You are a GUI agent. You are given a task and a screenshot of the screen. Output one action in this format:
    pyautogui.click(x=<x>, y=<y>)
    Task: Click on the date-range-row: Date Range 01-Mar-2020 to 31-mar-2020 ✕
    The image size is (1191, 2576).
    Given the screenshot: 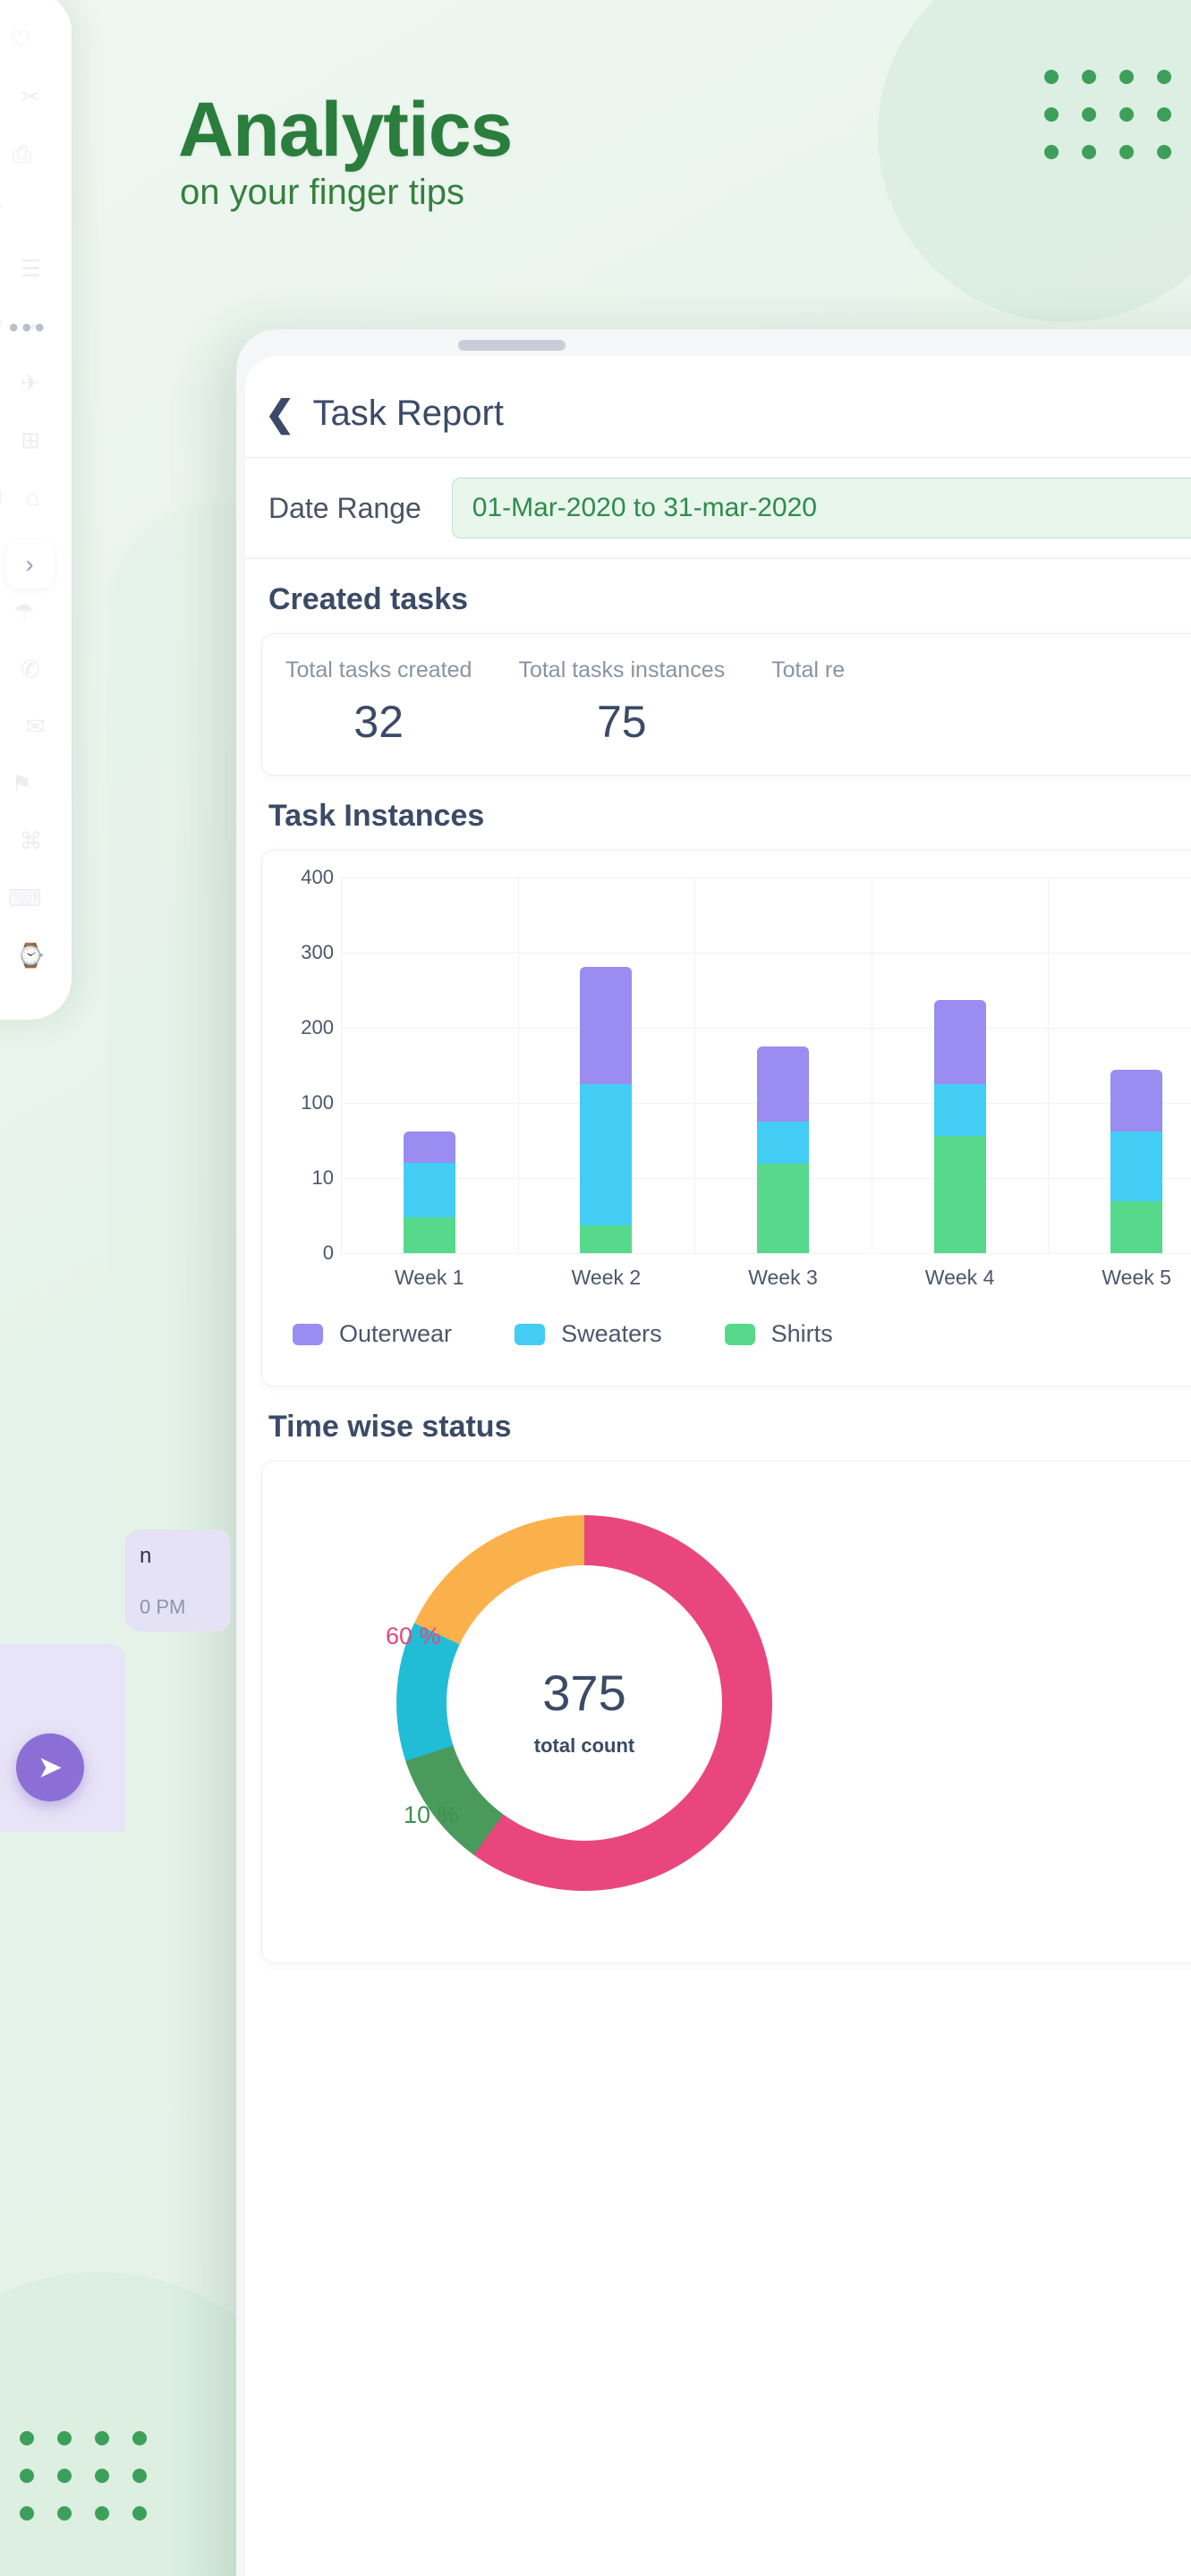 What is the action you would take?
    pyautogui.click(x=718, y=508)
    